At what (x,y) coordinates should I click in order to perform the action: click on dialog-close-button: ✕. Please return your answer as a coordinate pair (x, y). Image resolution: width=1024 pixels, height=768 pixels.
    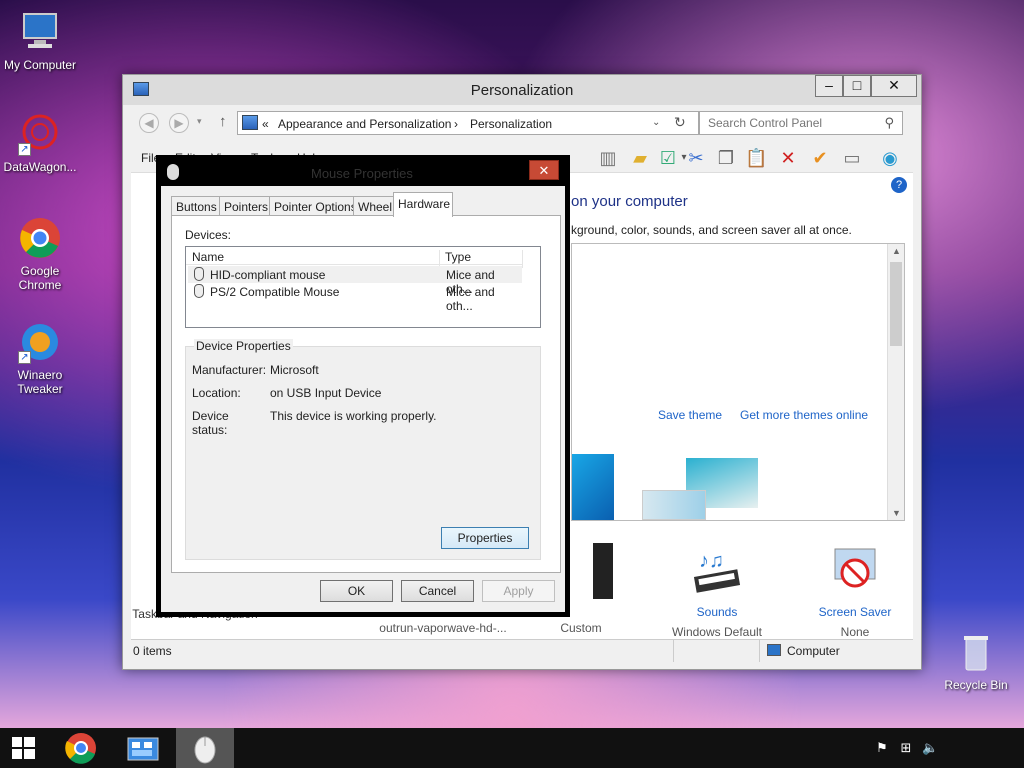
    Looking at the image, I should click on (544, 170).